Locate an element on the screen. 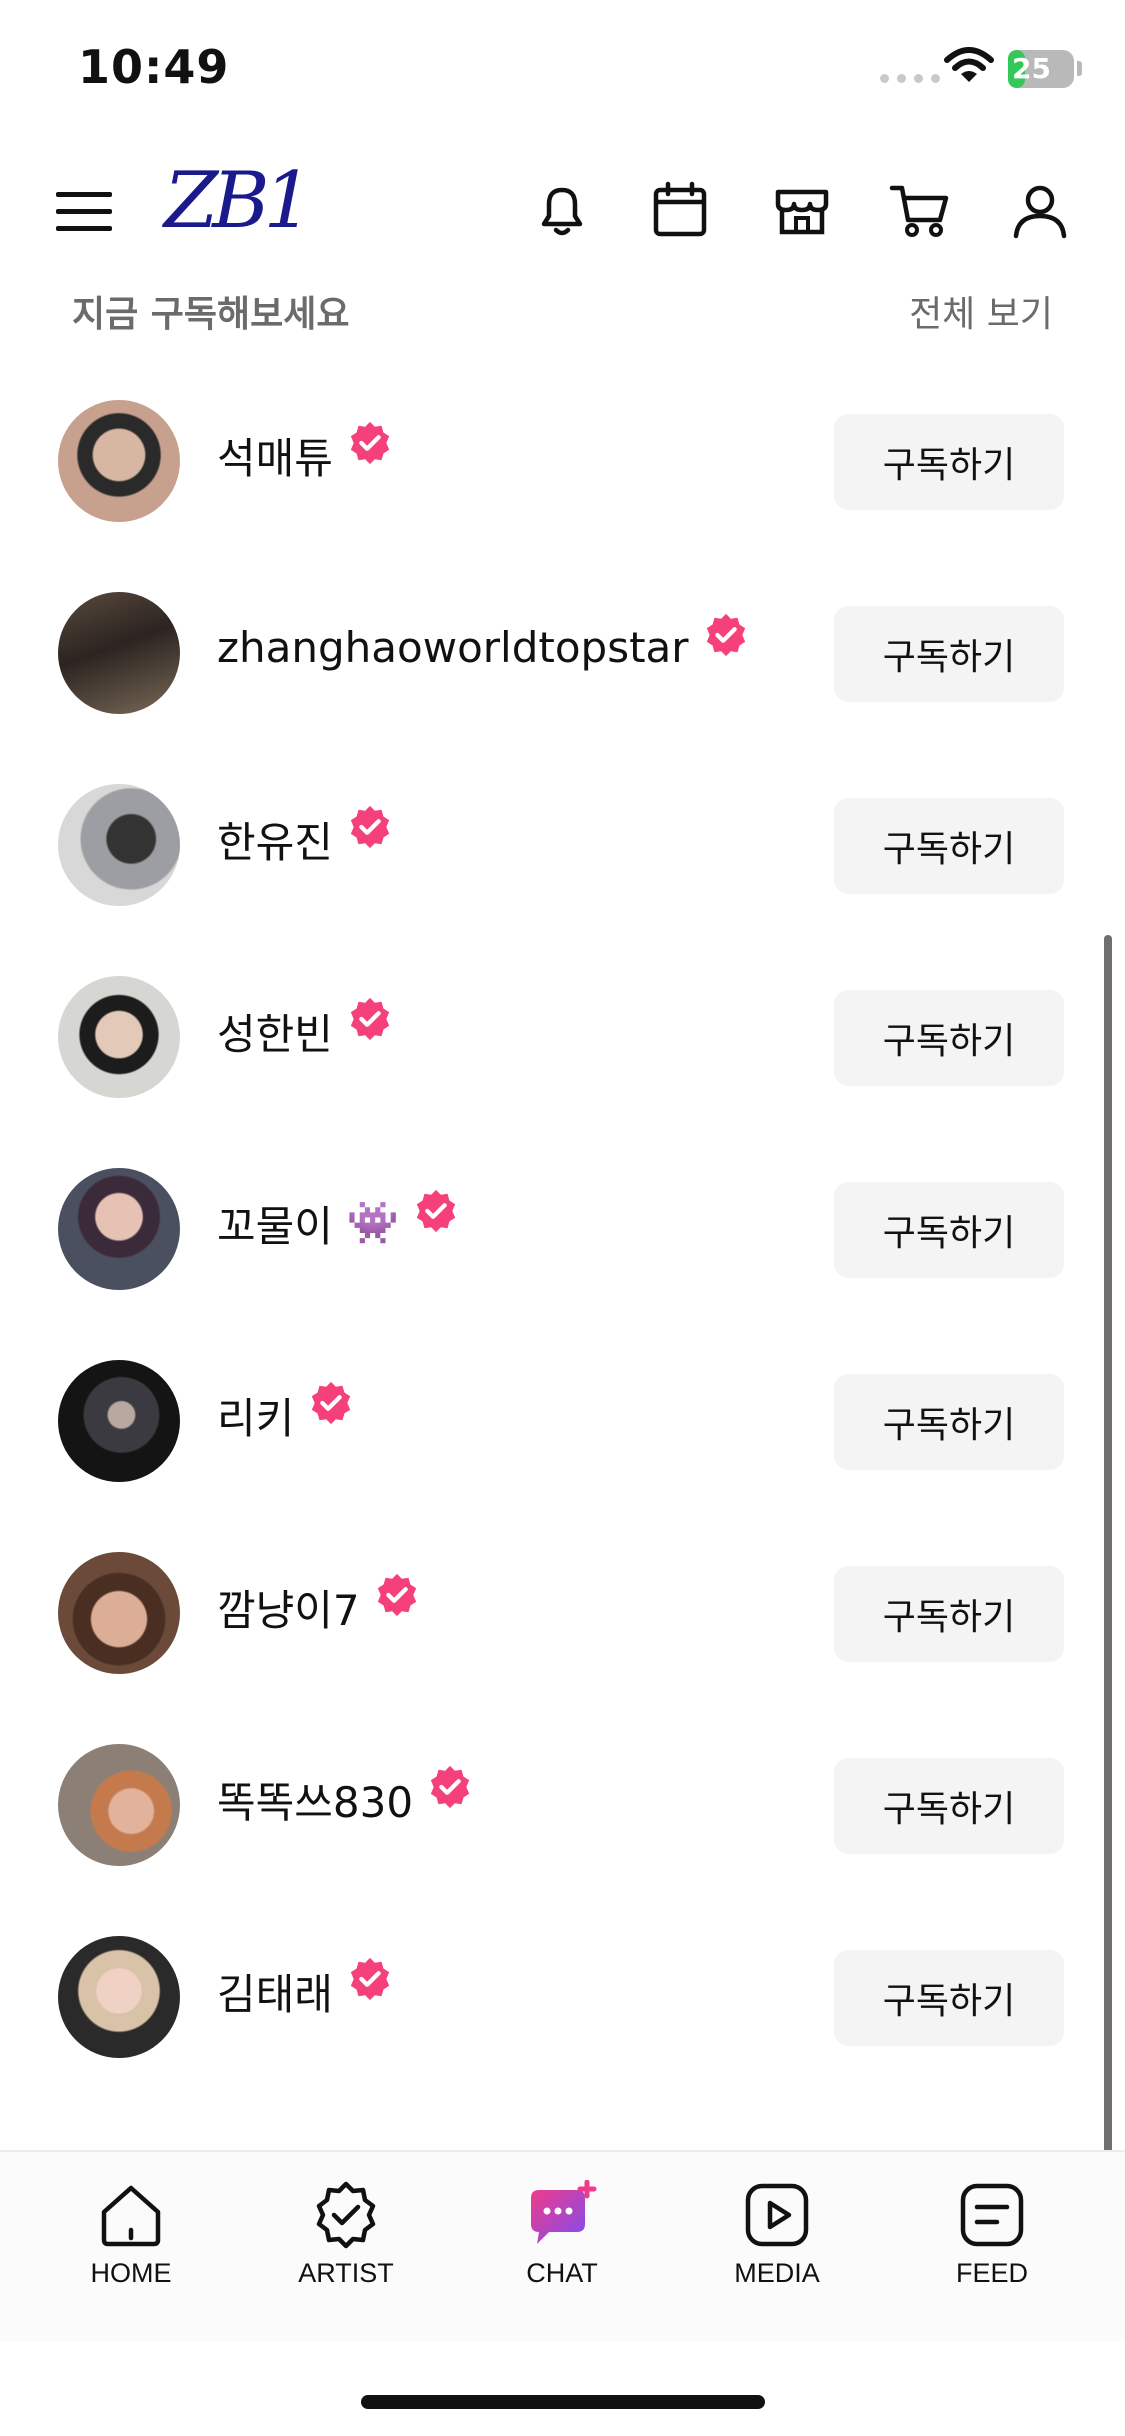  status-time: 10:49 is located at coordinates (154, 67).